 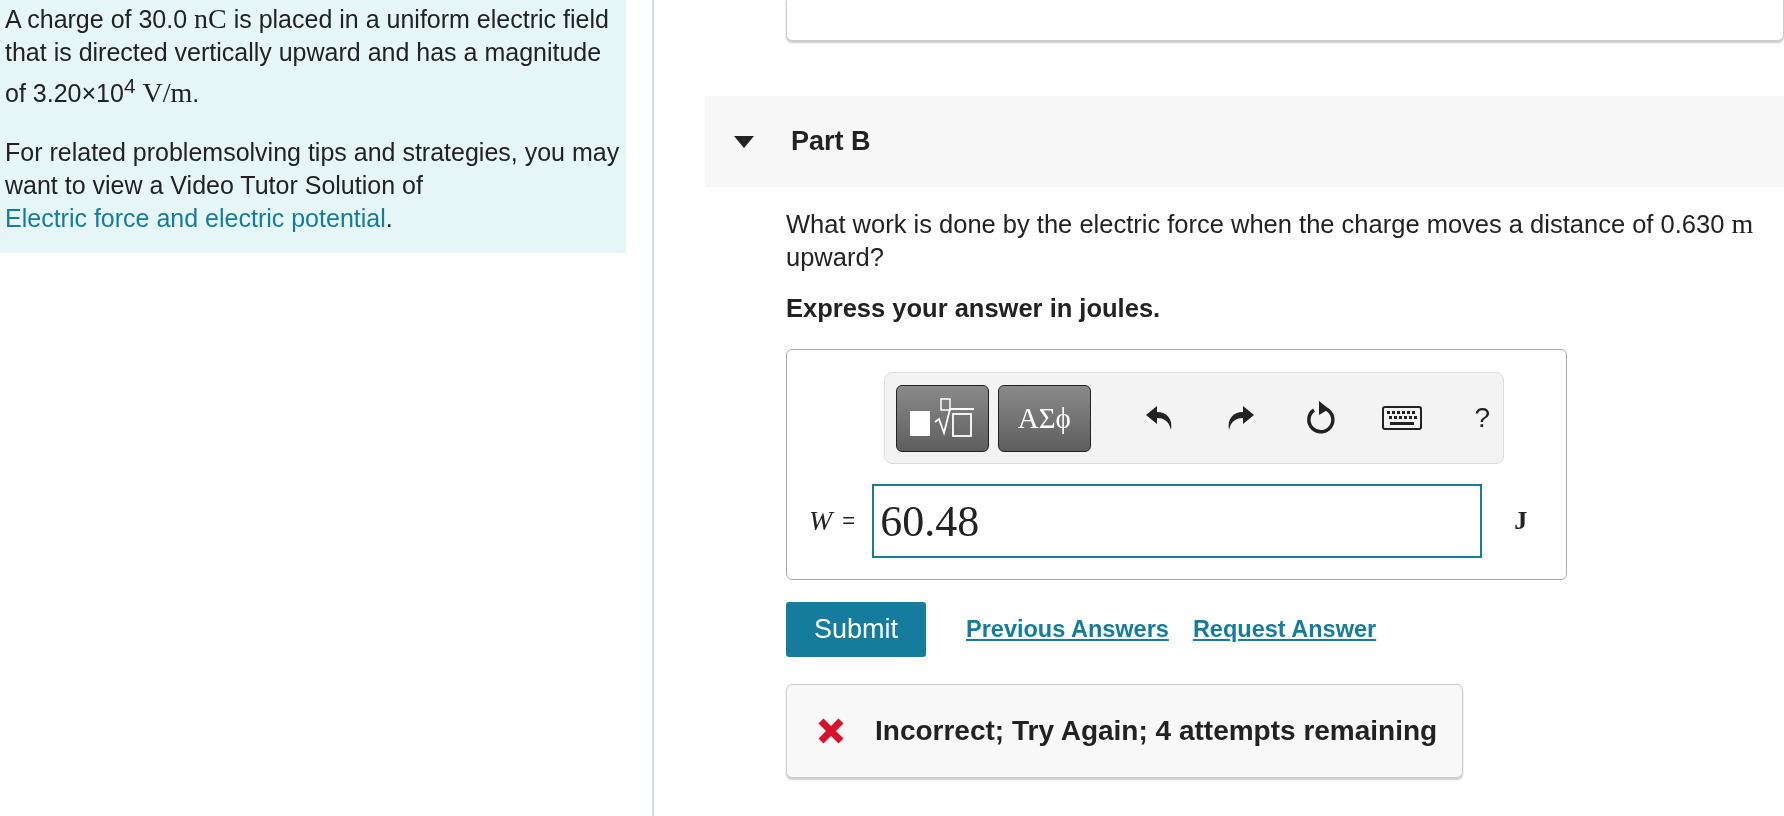 I want to click on keyboard-icon, so click(x=1401, y=418).